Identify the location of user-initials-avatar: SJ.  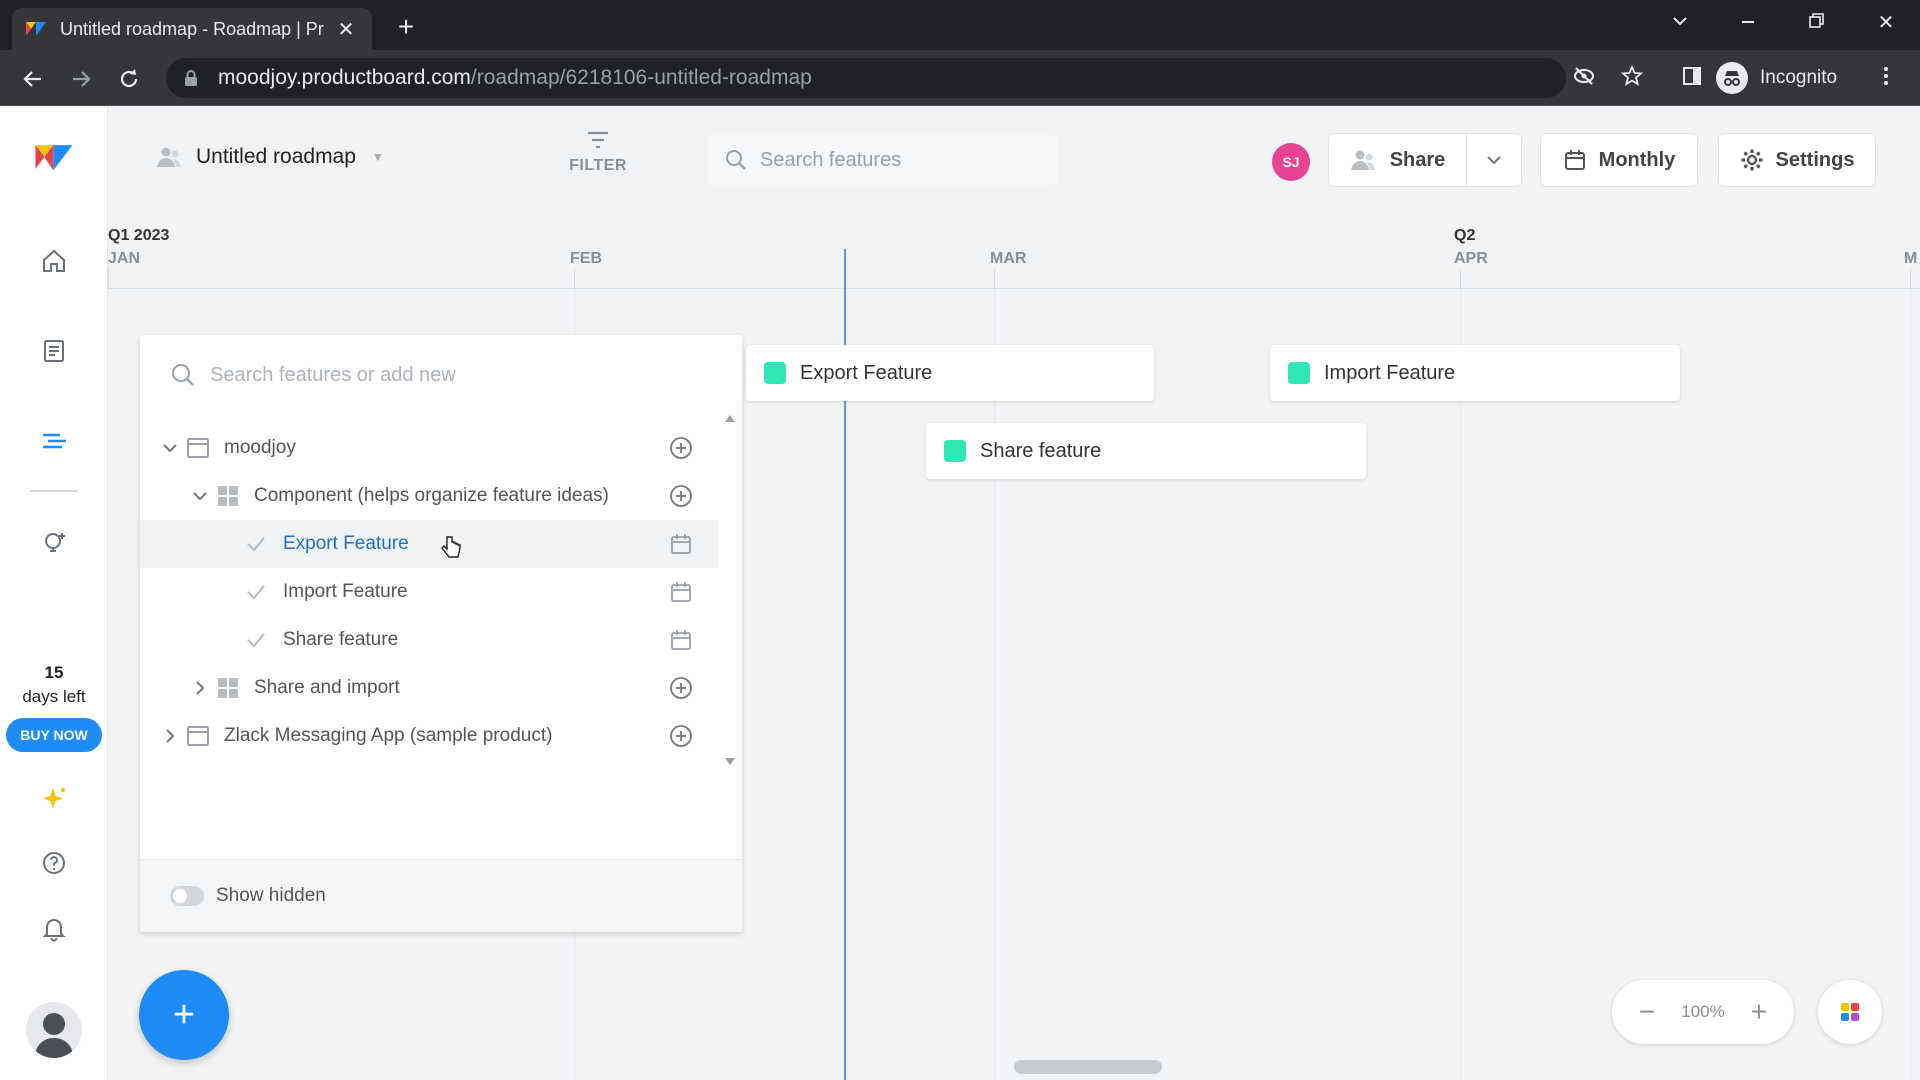
(1291, 162).